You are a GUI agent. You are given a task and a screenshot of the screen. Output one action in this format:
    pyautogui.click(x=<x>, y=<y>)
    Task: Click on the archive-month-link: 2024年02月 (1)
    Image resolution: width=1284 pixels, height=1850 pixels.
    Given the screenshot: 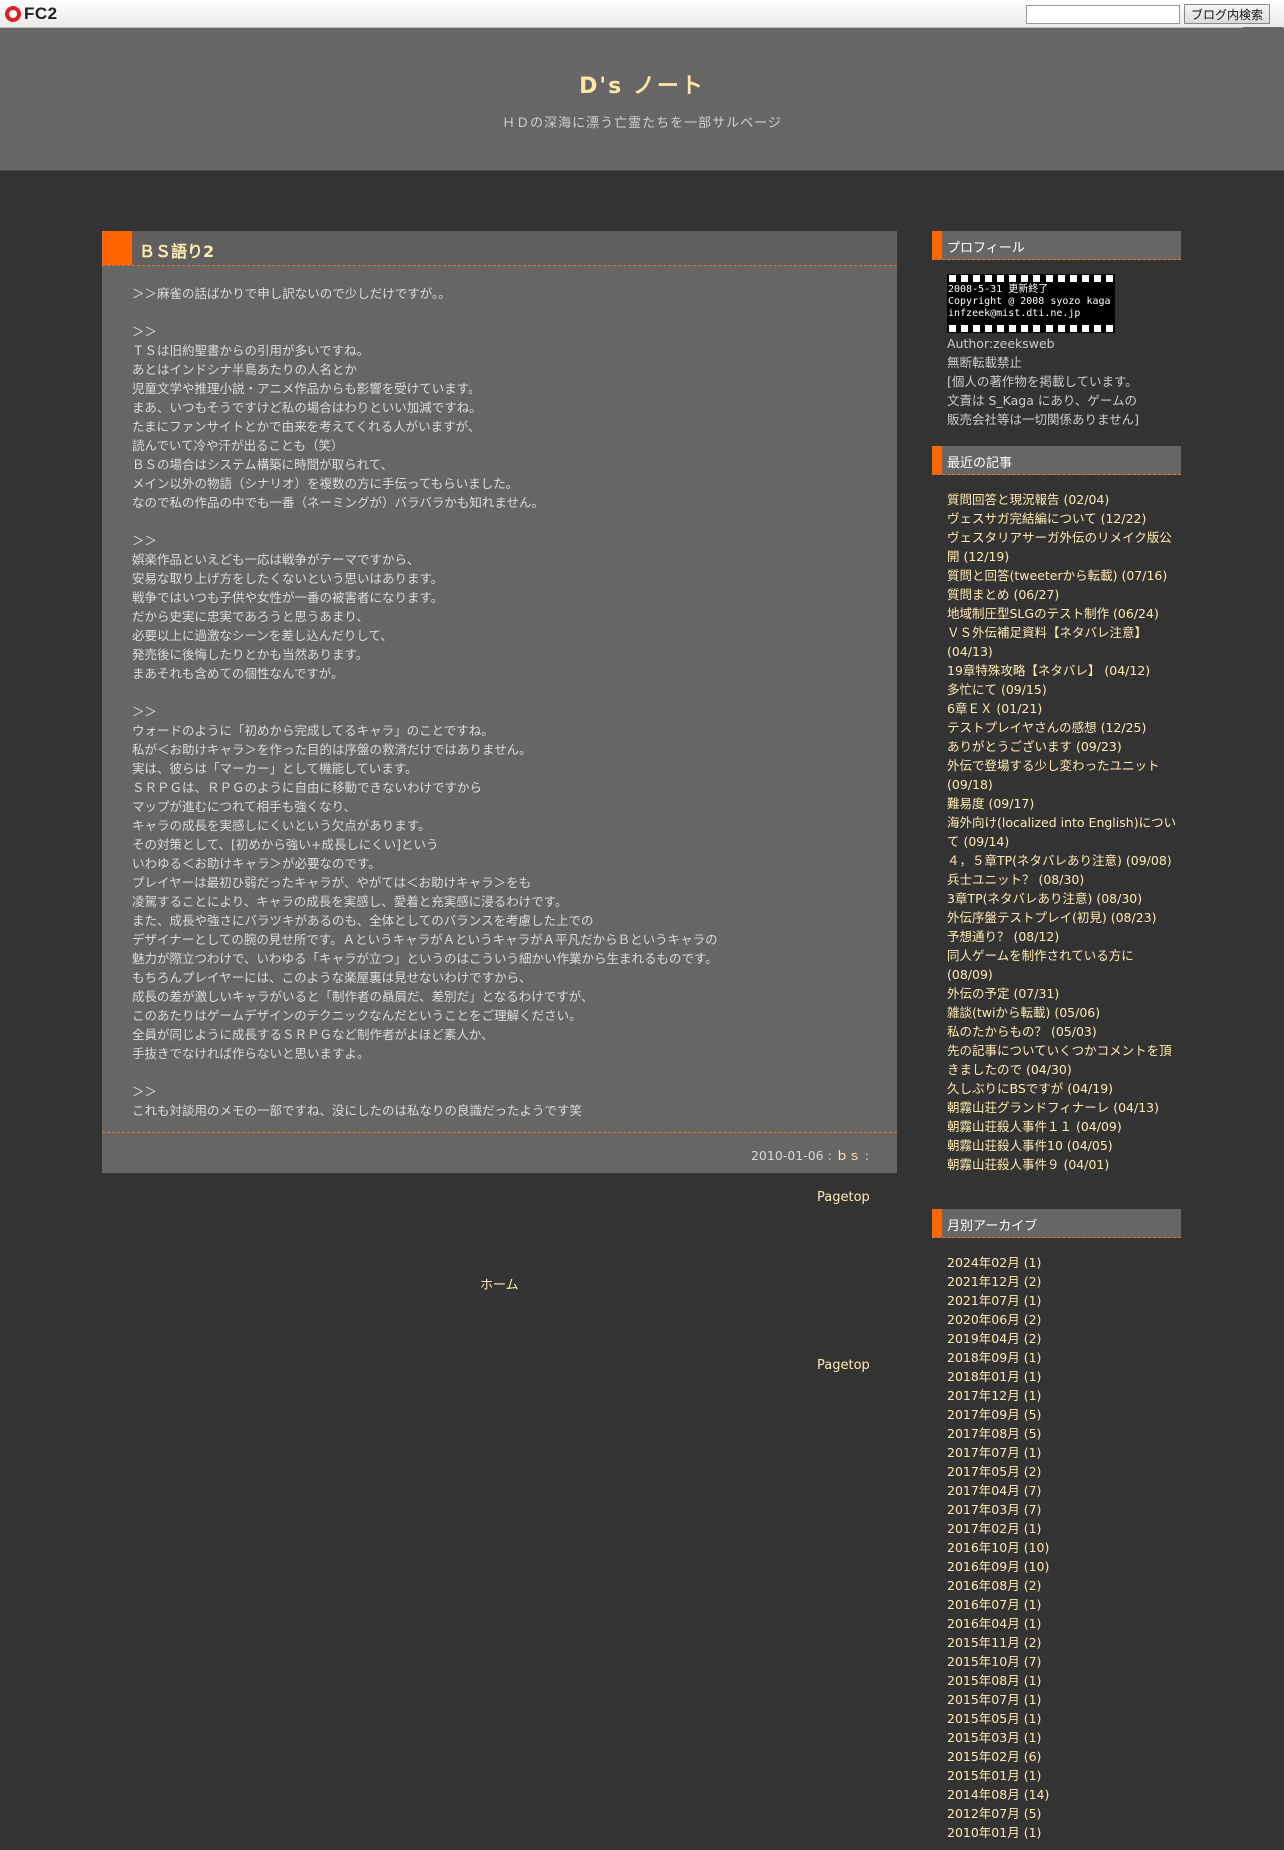 What is the action you would take?
    pyautogui.click(x=1064, y=1262)
    